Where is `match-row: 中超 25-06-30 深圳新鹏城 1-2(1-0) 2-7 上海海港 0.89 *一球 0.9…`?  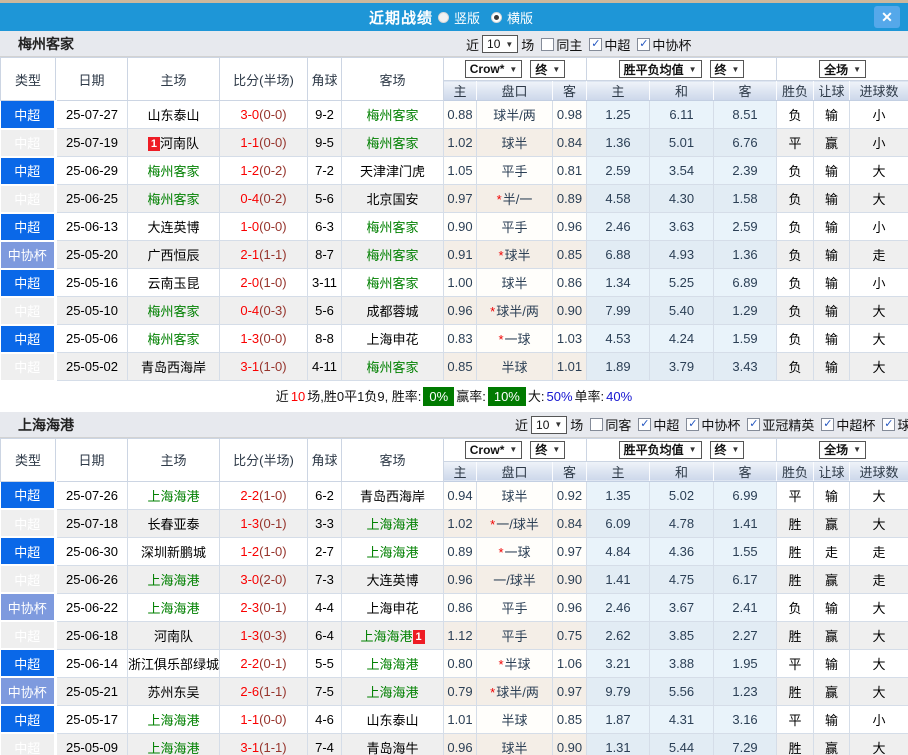 match-row: 中超 25-06-30 深圳新鹏城 1-2(1-0) 2-7 上海海港 0.89 *一球 0.9… is located at coordinates (454, 551).